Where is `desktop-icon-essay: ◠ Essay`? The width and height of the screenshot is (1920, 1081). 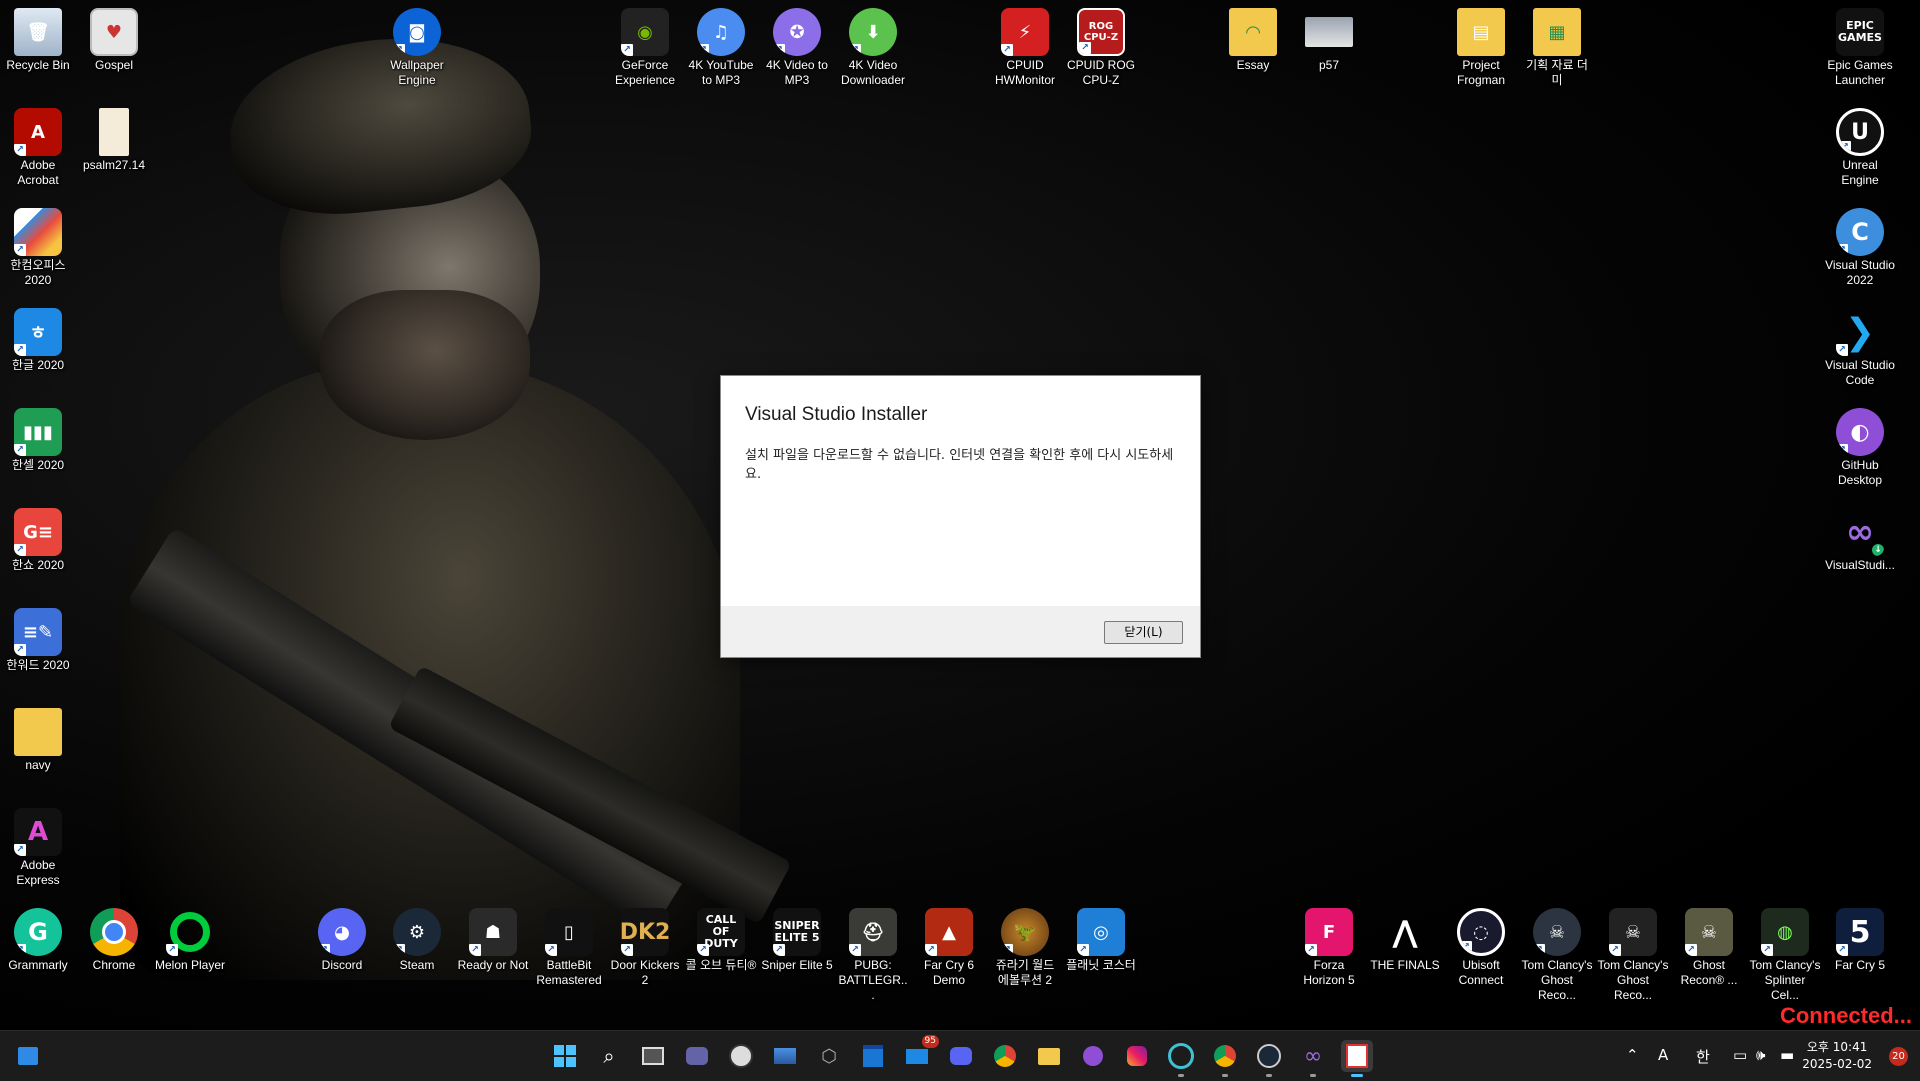
desktop-icon-essay: ◠ Essay is located at coordinates (1253, 40).